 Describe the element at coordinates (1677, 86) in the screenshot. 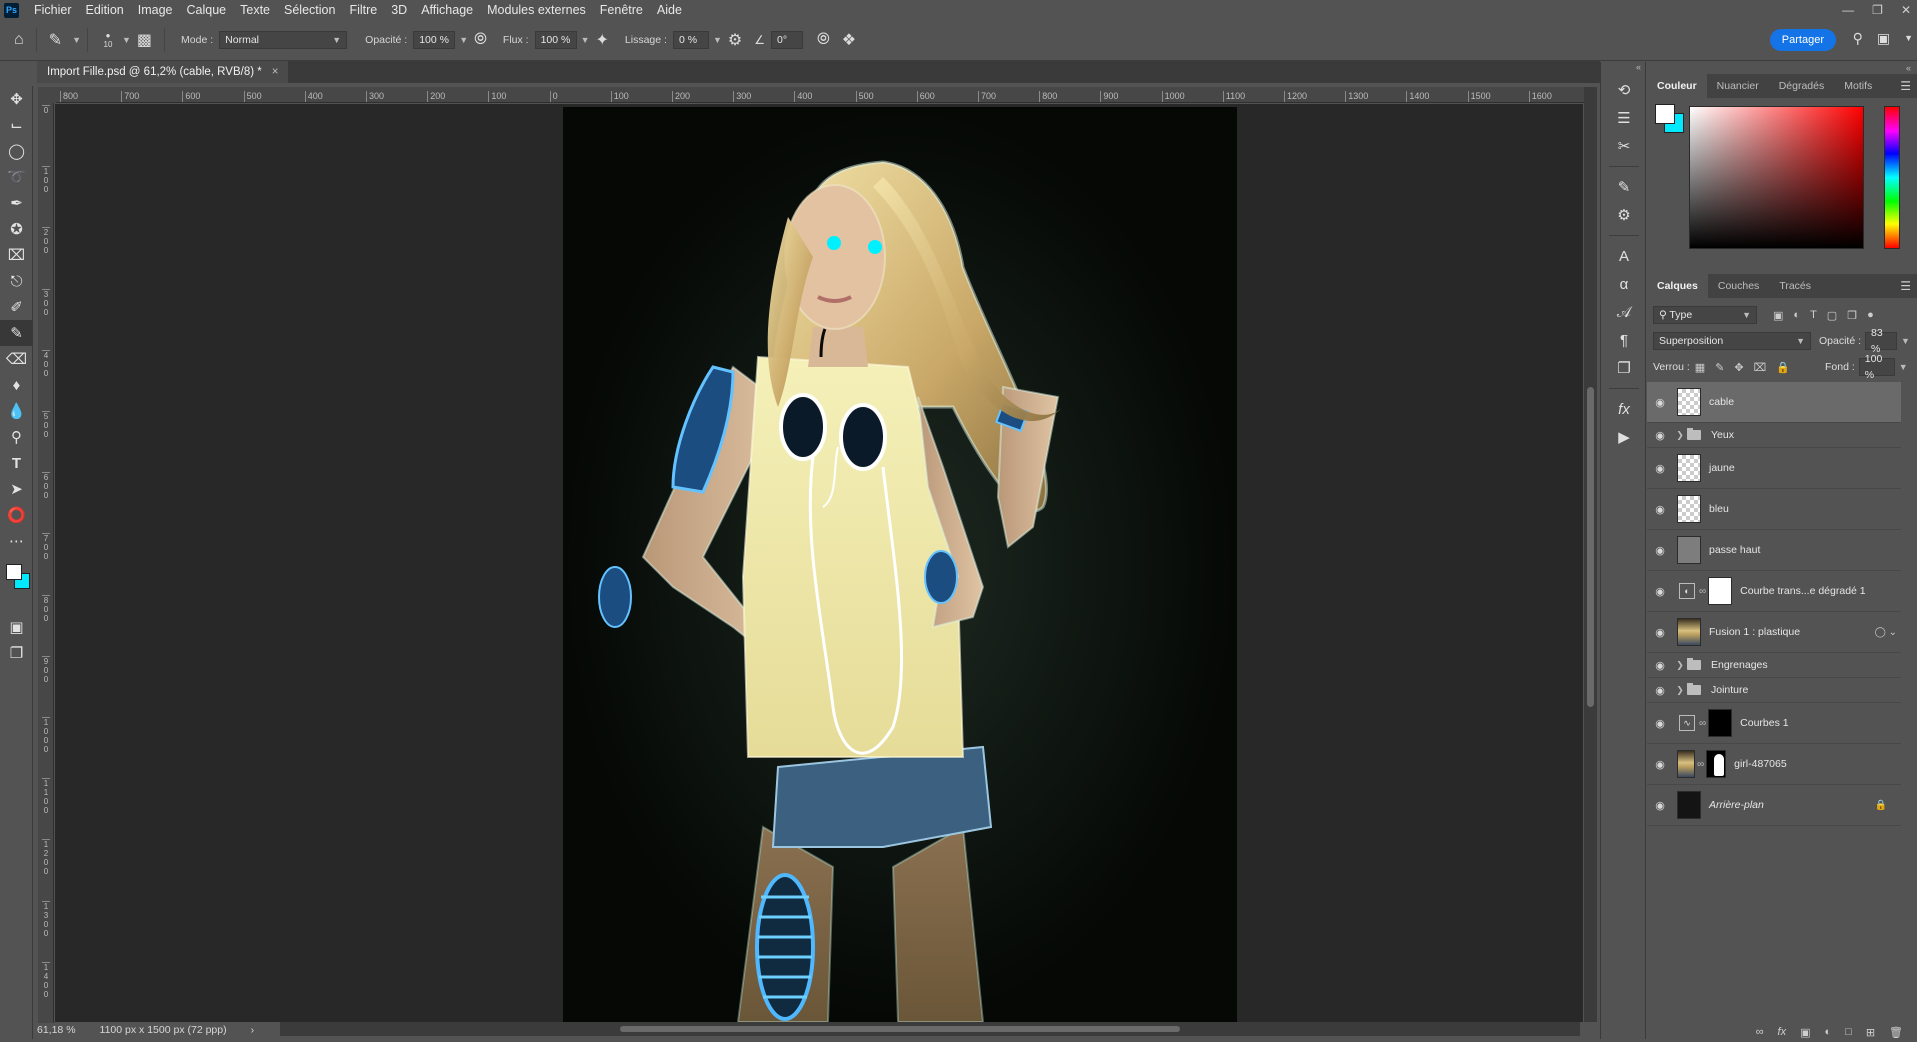

I see `tab-couleur: Couleur` at that location.